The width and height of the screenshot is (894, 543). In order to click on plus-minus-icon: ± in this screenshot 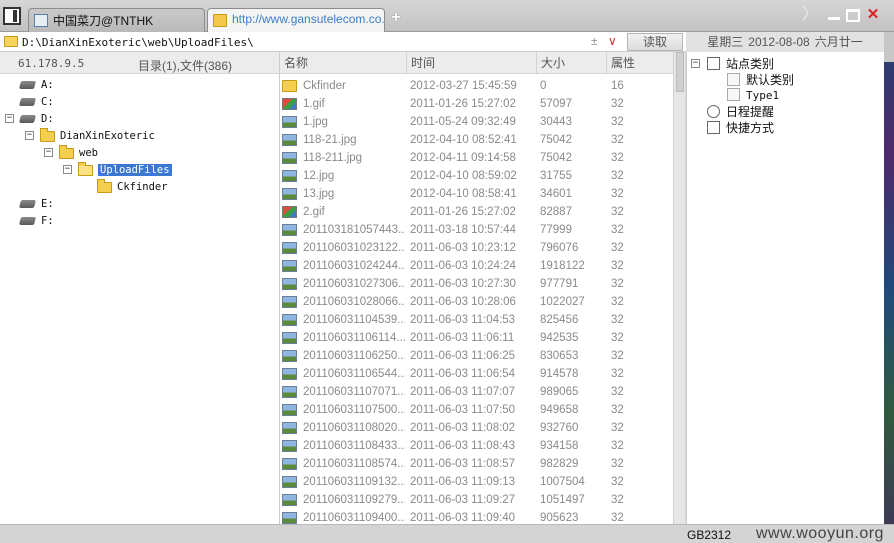, I will do `click(594, 41)`.